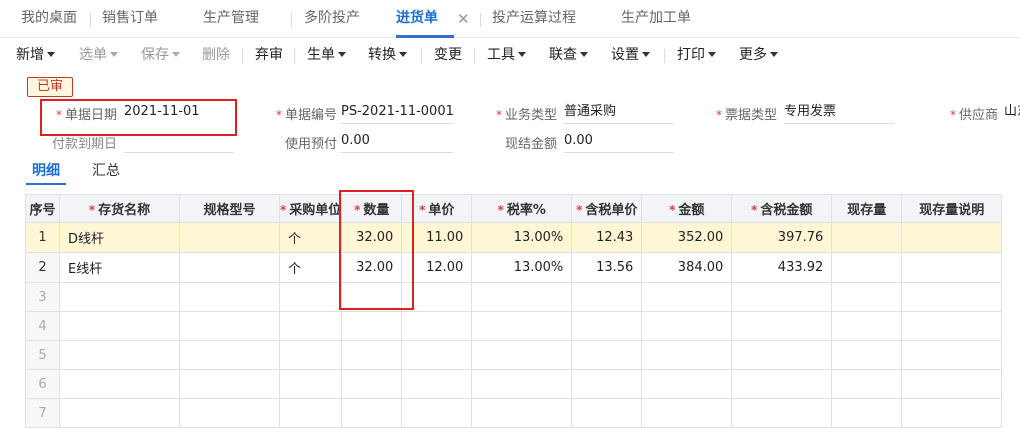 This screenshot has height=428, width=1020. I want to click on convert-button: 转换, so click(387, 55).